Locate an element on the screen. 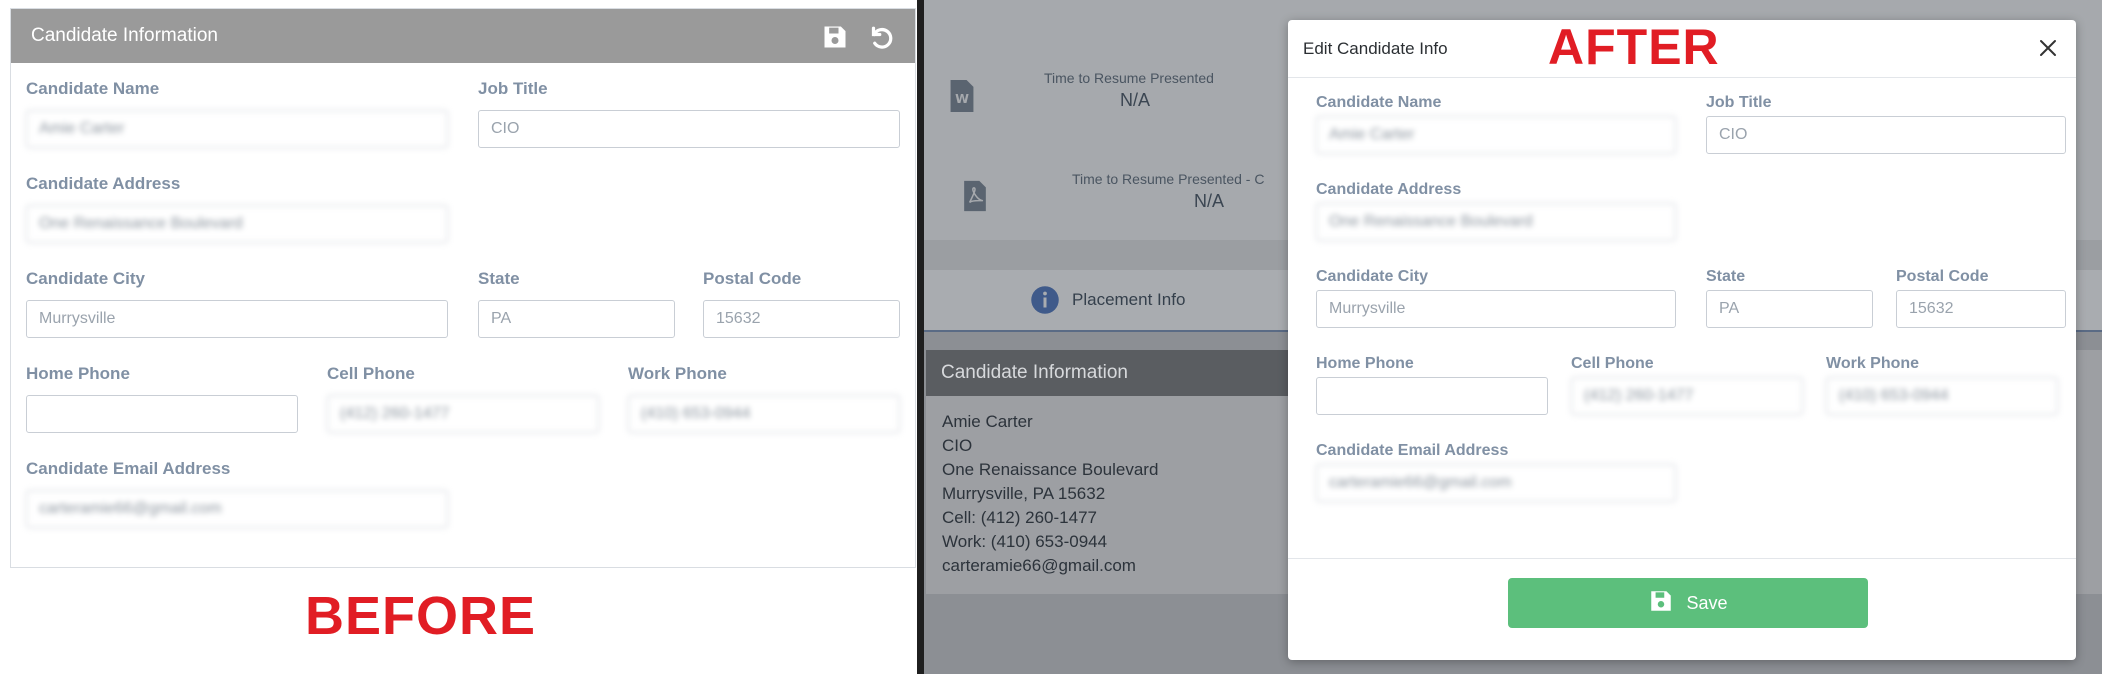 This screenshot has width=2102, height=674. modal-footer: Save is located at coordinates (1682, 609).